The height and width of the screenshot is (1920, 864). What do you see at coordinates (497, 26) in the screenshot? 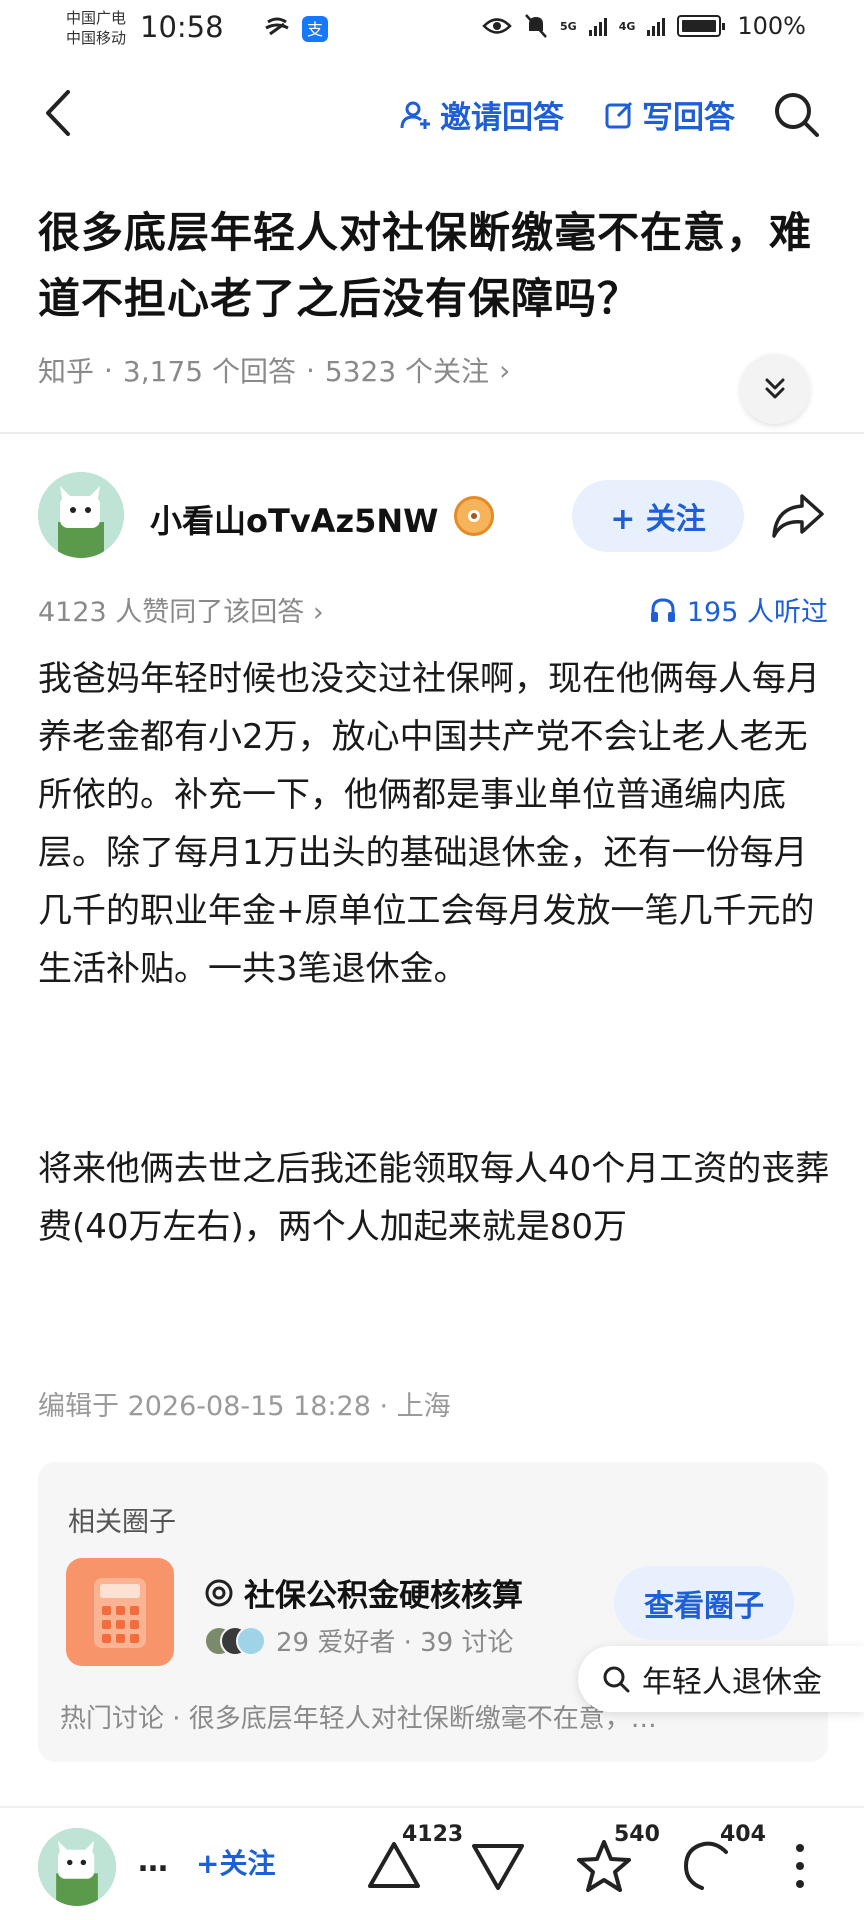
I see `eye-icon` at bounding box center [497, 26].